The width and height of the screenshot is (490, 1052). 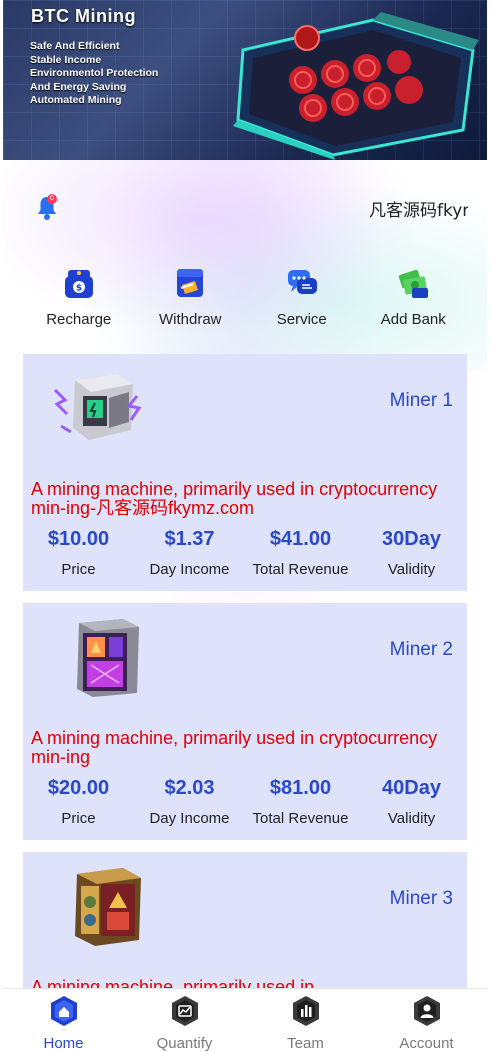 I want to click on tab-account: Account, so click(x=426, y=1020).